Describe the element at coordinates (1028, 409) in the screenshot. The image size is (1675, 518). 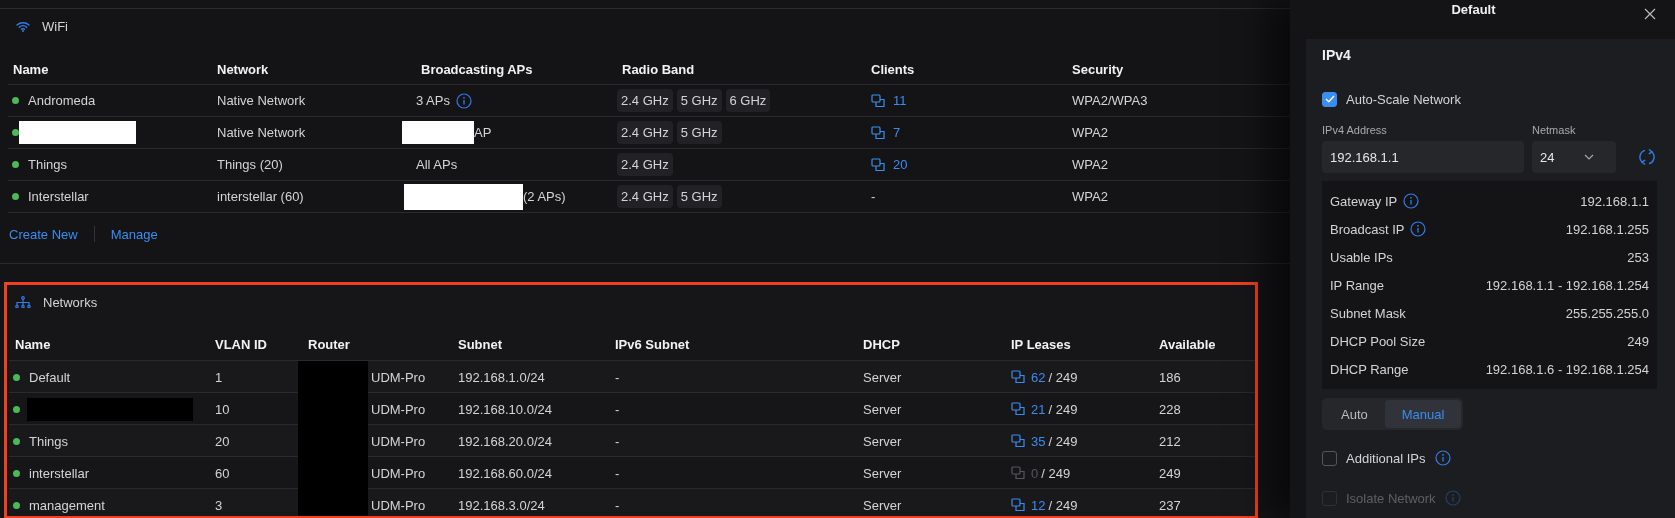
I see `leases-link: 21` at that location.